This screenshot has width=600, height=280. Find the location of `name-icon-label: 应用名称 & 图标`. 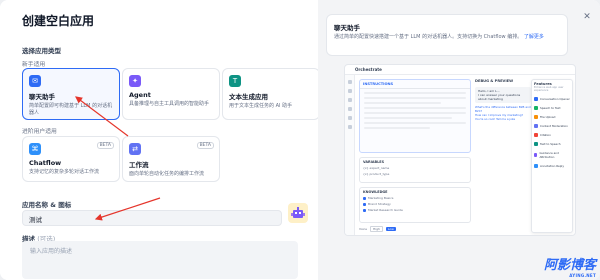

name-icon-label: 应用名称 & 图标 is located at coordinates (47, 205).